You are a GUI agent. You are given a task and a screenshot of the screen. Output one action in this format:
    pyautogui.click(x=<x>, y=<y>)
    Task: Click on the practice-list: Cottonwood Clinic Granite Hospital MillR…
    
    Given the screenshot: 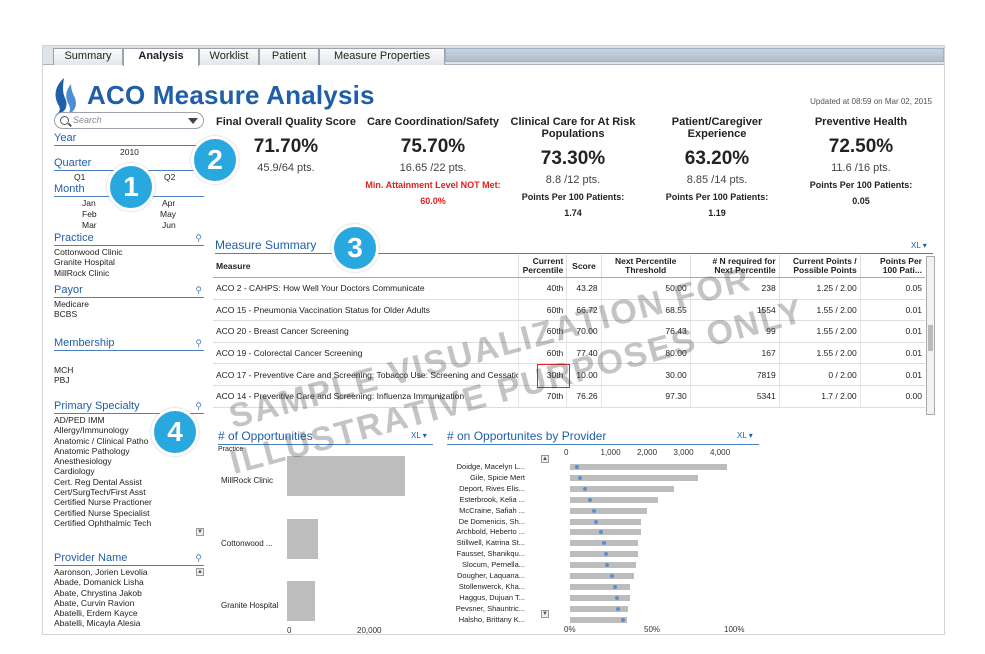 What is the action you would take?
    pyautogui.click(x=129, y=262)
    